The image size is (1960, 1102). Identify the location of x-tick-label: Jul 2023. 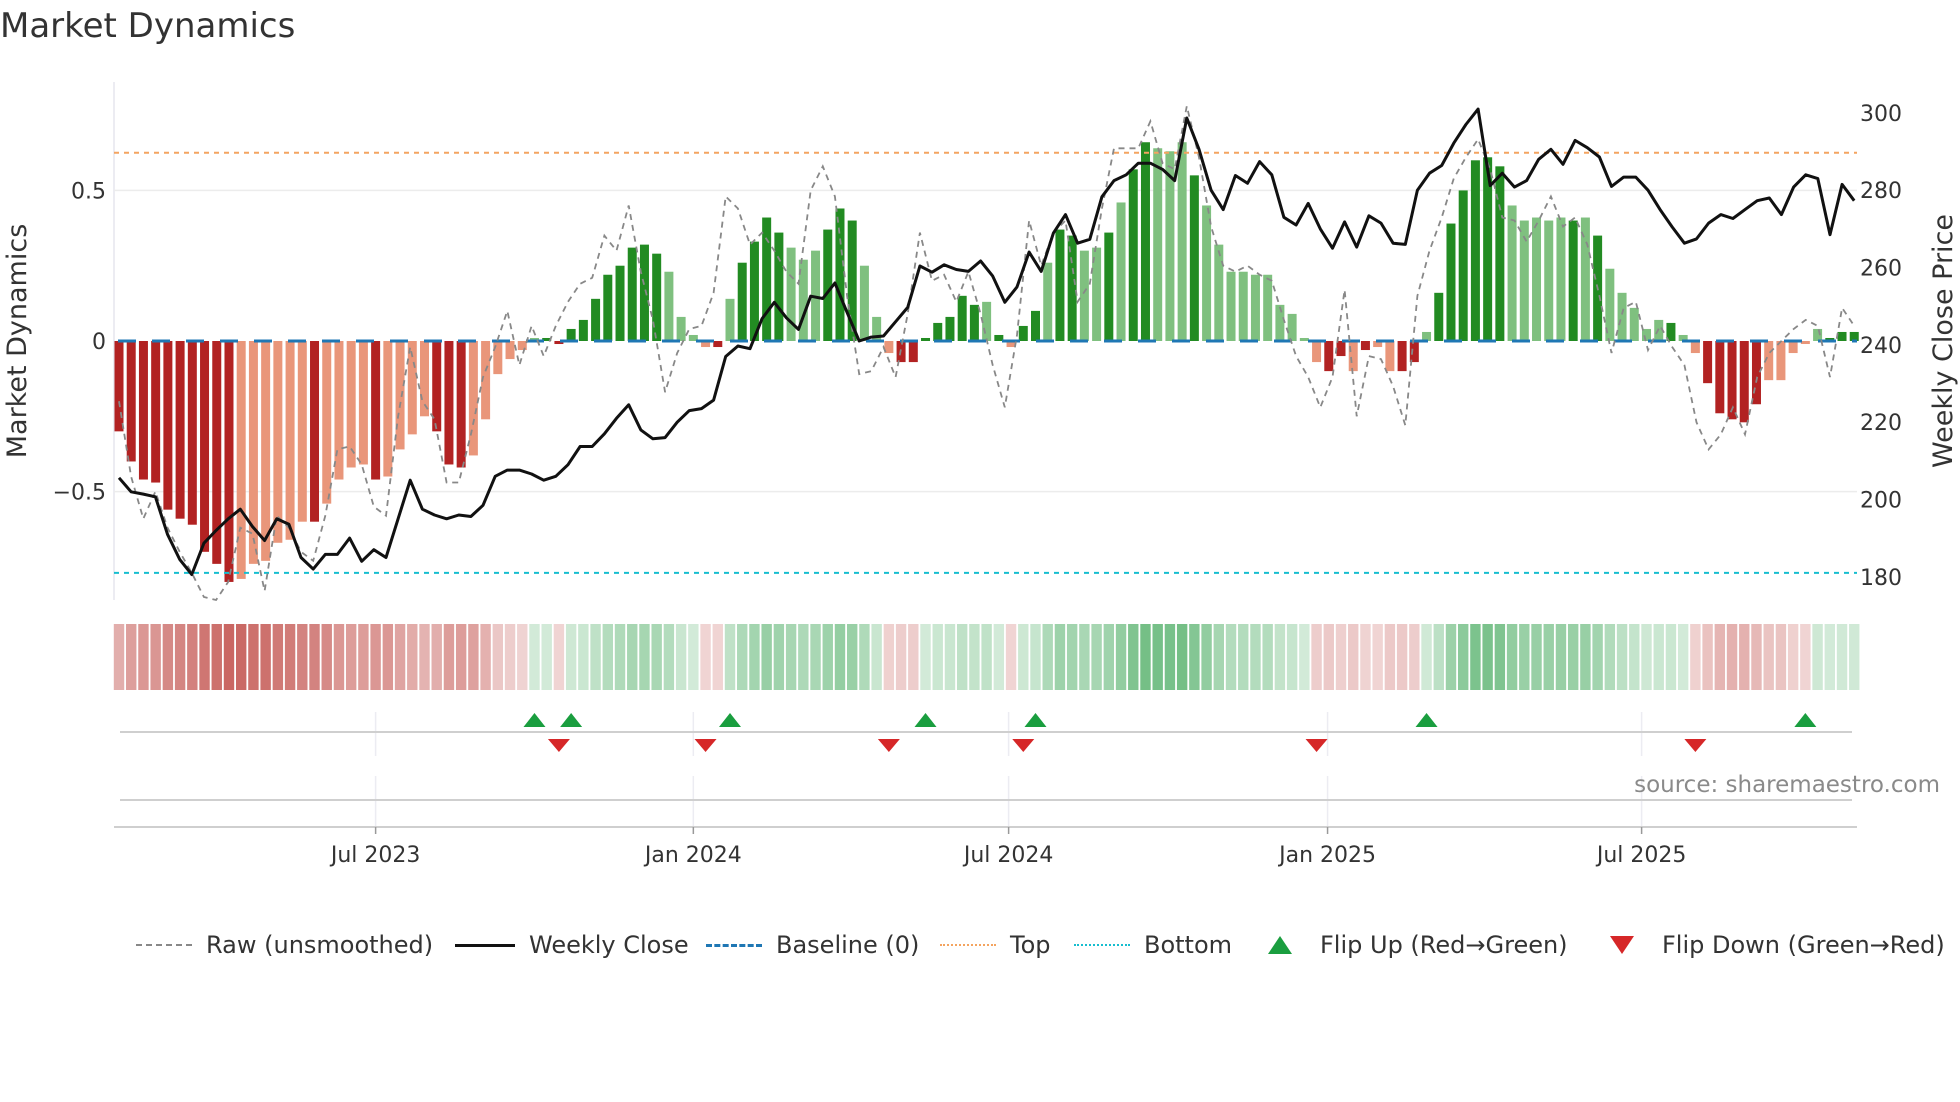
(375, 855).